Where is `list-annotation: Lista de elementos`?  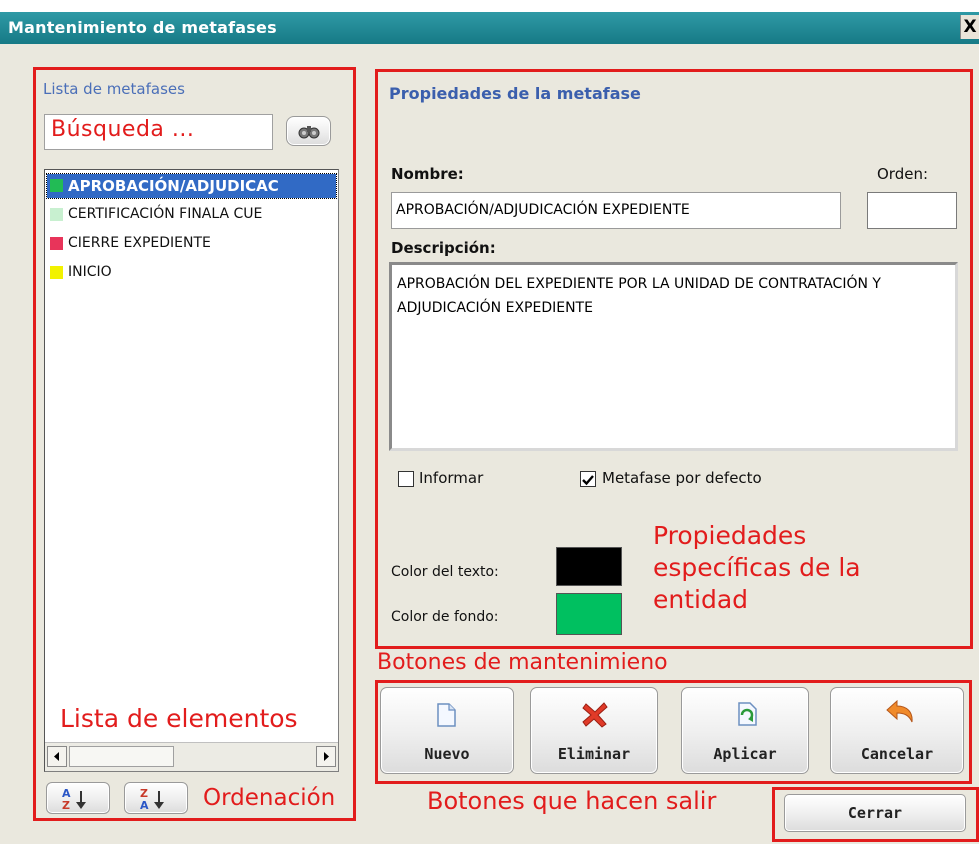 list-annotation: Lista de elementos is located at coordinates (179, 718).